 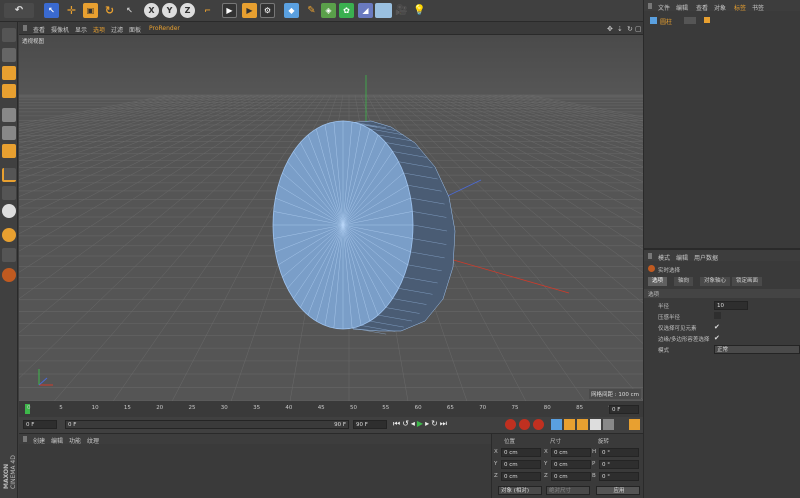 What do you see at coordinates (207, 424) in the screenshot?
I see `preview-range-slider: 0 F 90 F` at bounding box center [207, 424].